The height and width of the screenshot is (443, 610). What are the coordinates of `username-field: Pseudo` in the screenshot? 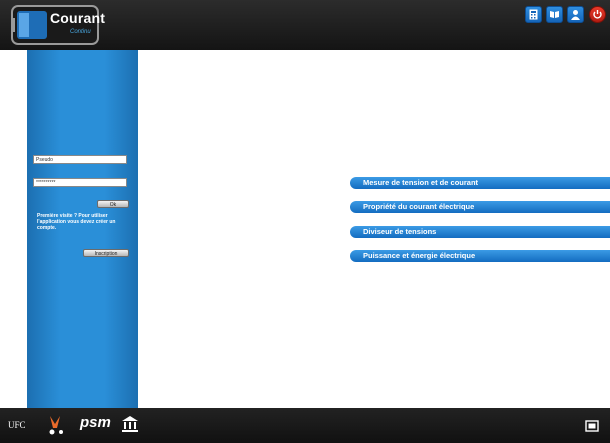 It's located at (80, 159).